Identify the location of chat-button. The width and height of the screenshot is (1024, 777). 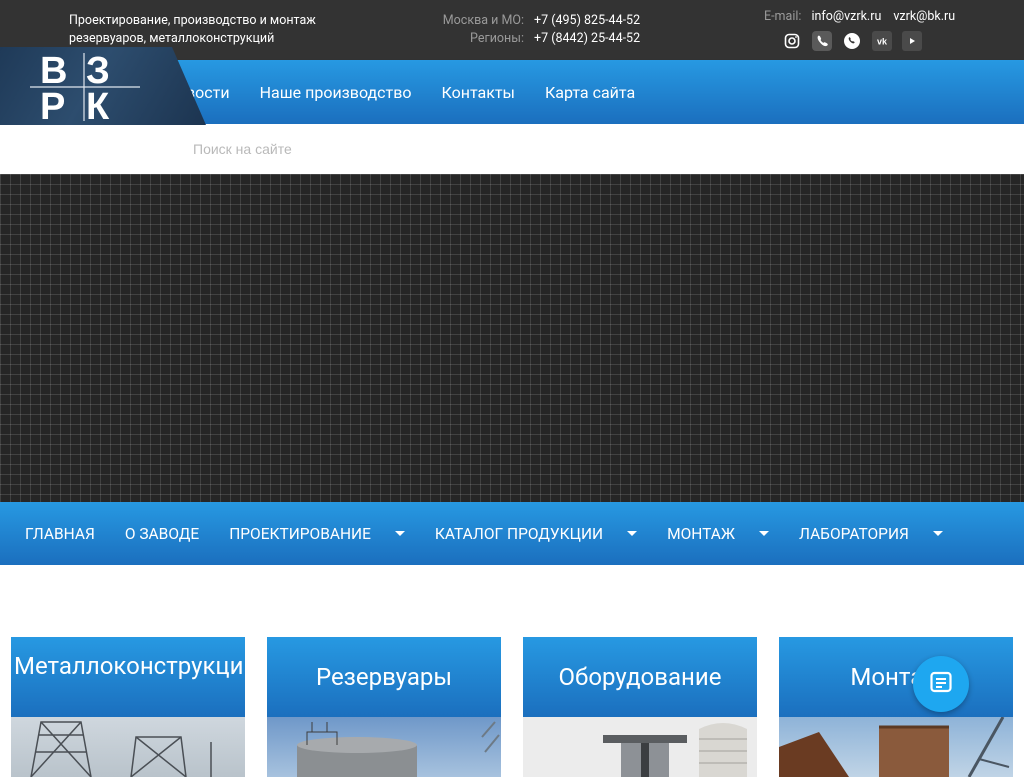
(941, 684).